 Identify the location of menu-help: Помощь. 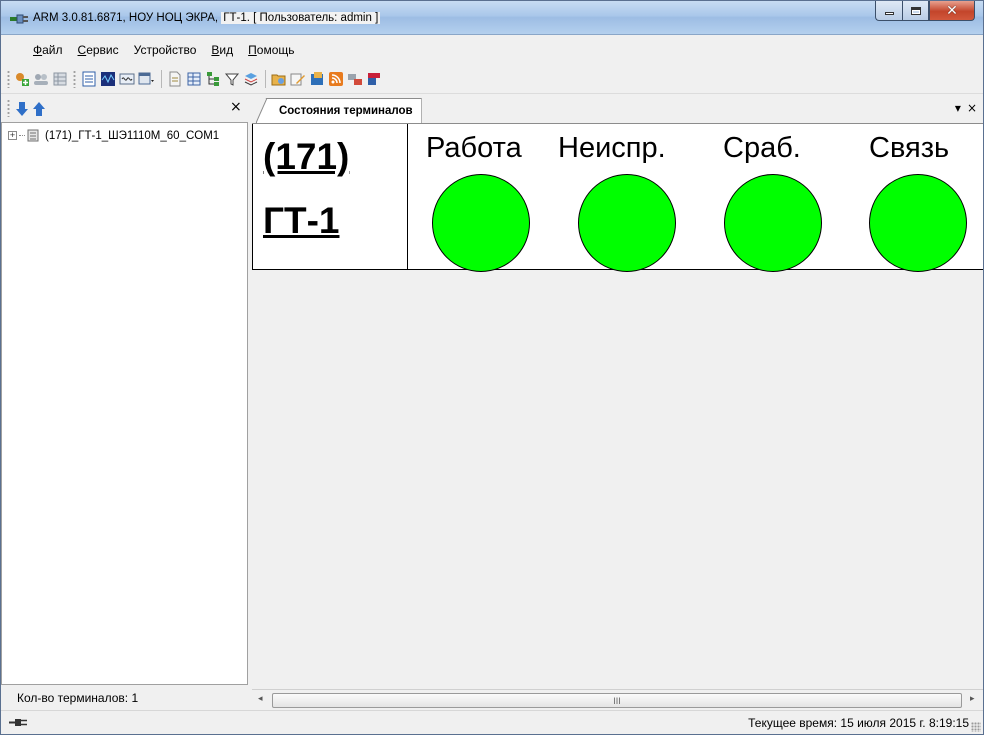
(271, 50).